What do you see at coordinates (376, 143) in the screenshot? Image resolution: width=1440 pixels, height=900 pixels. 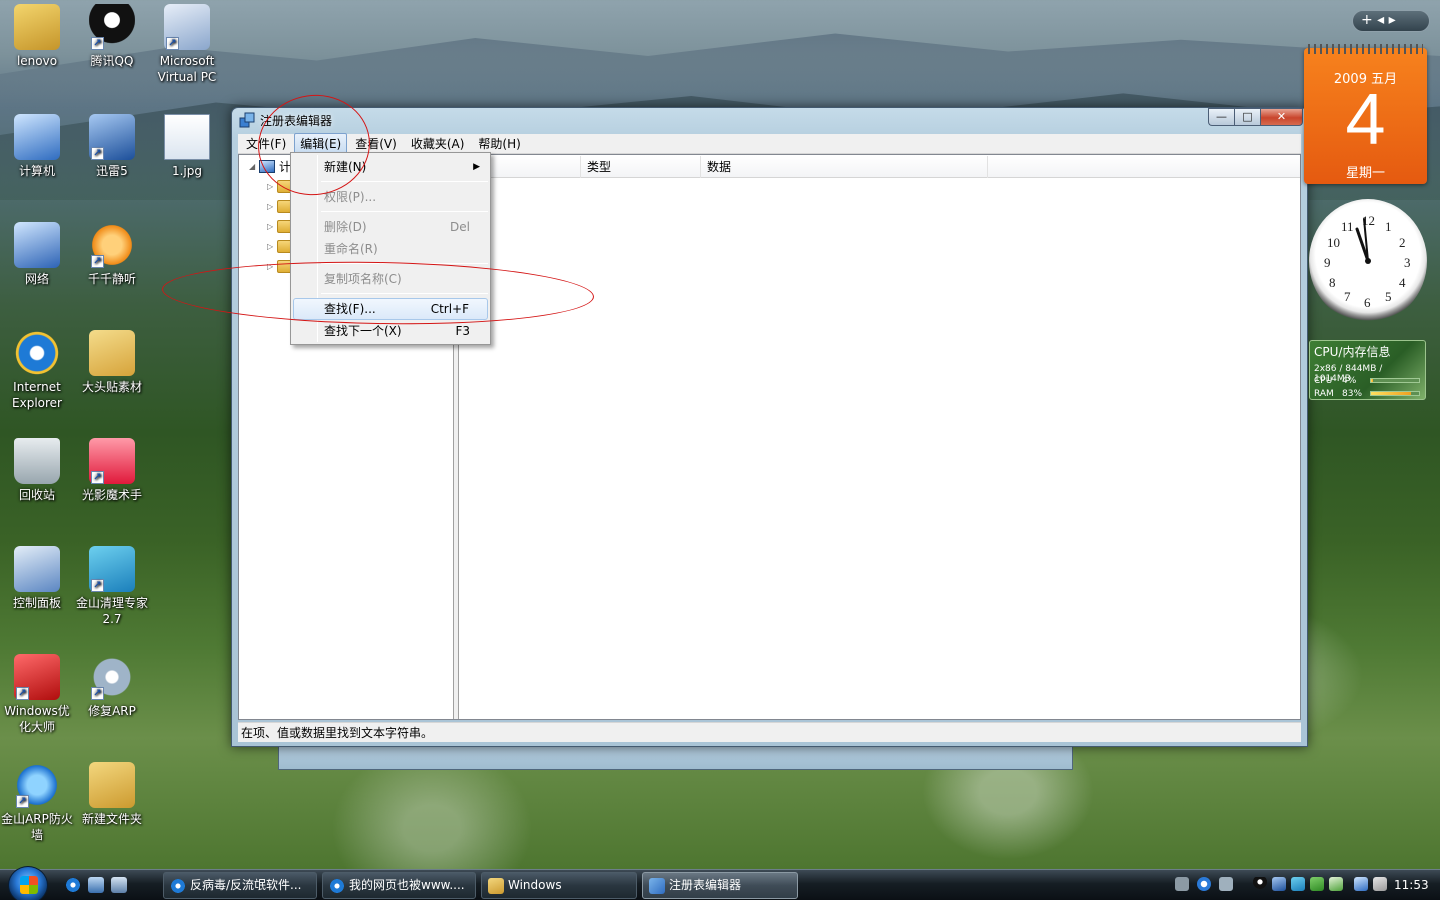 I see `menu-view: 查看(V)` at bounding box center [376, 143].